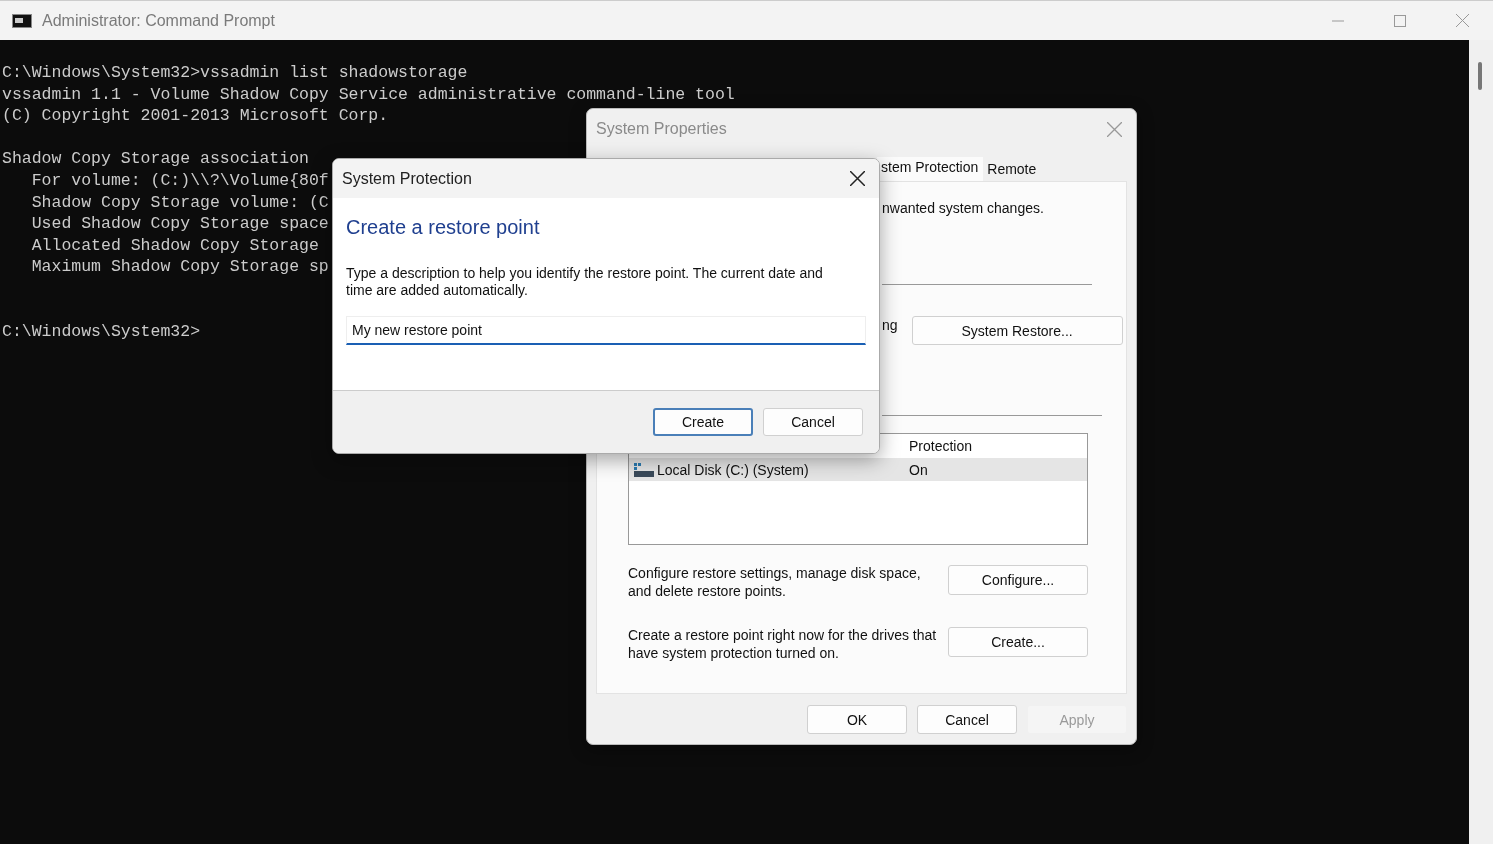 The image size is (1493, 844). I want to click on column-header: Protection, so click(941, 446).